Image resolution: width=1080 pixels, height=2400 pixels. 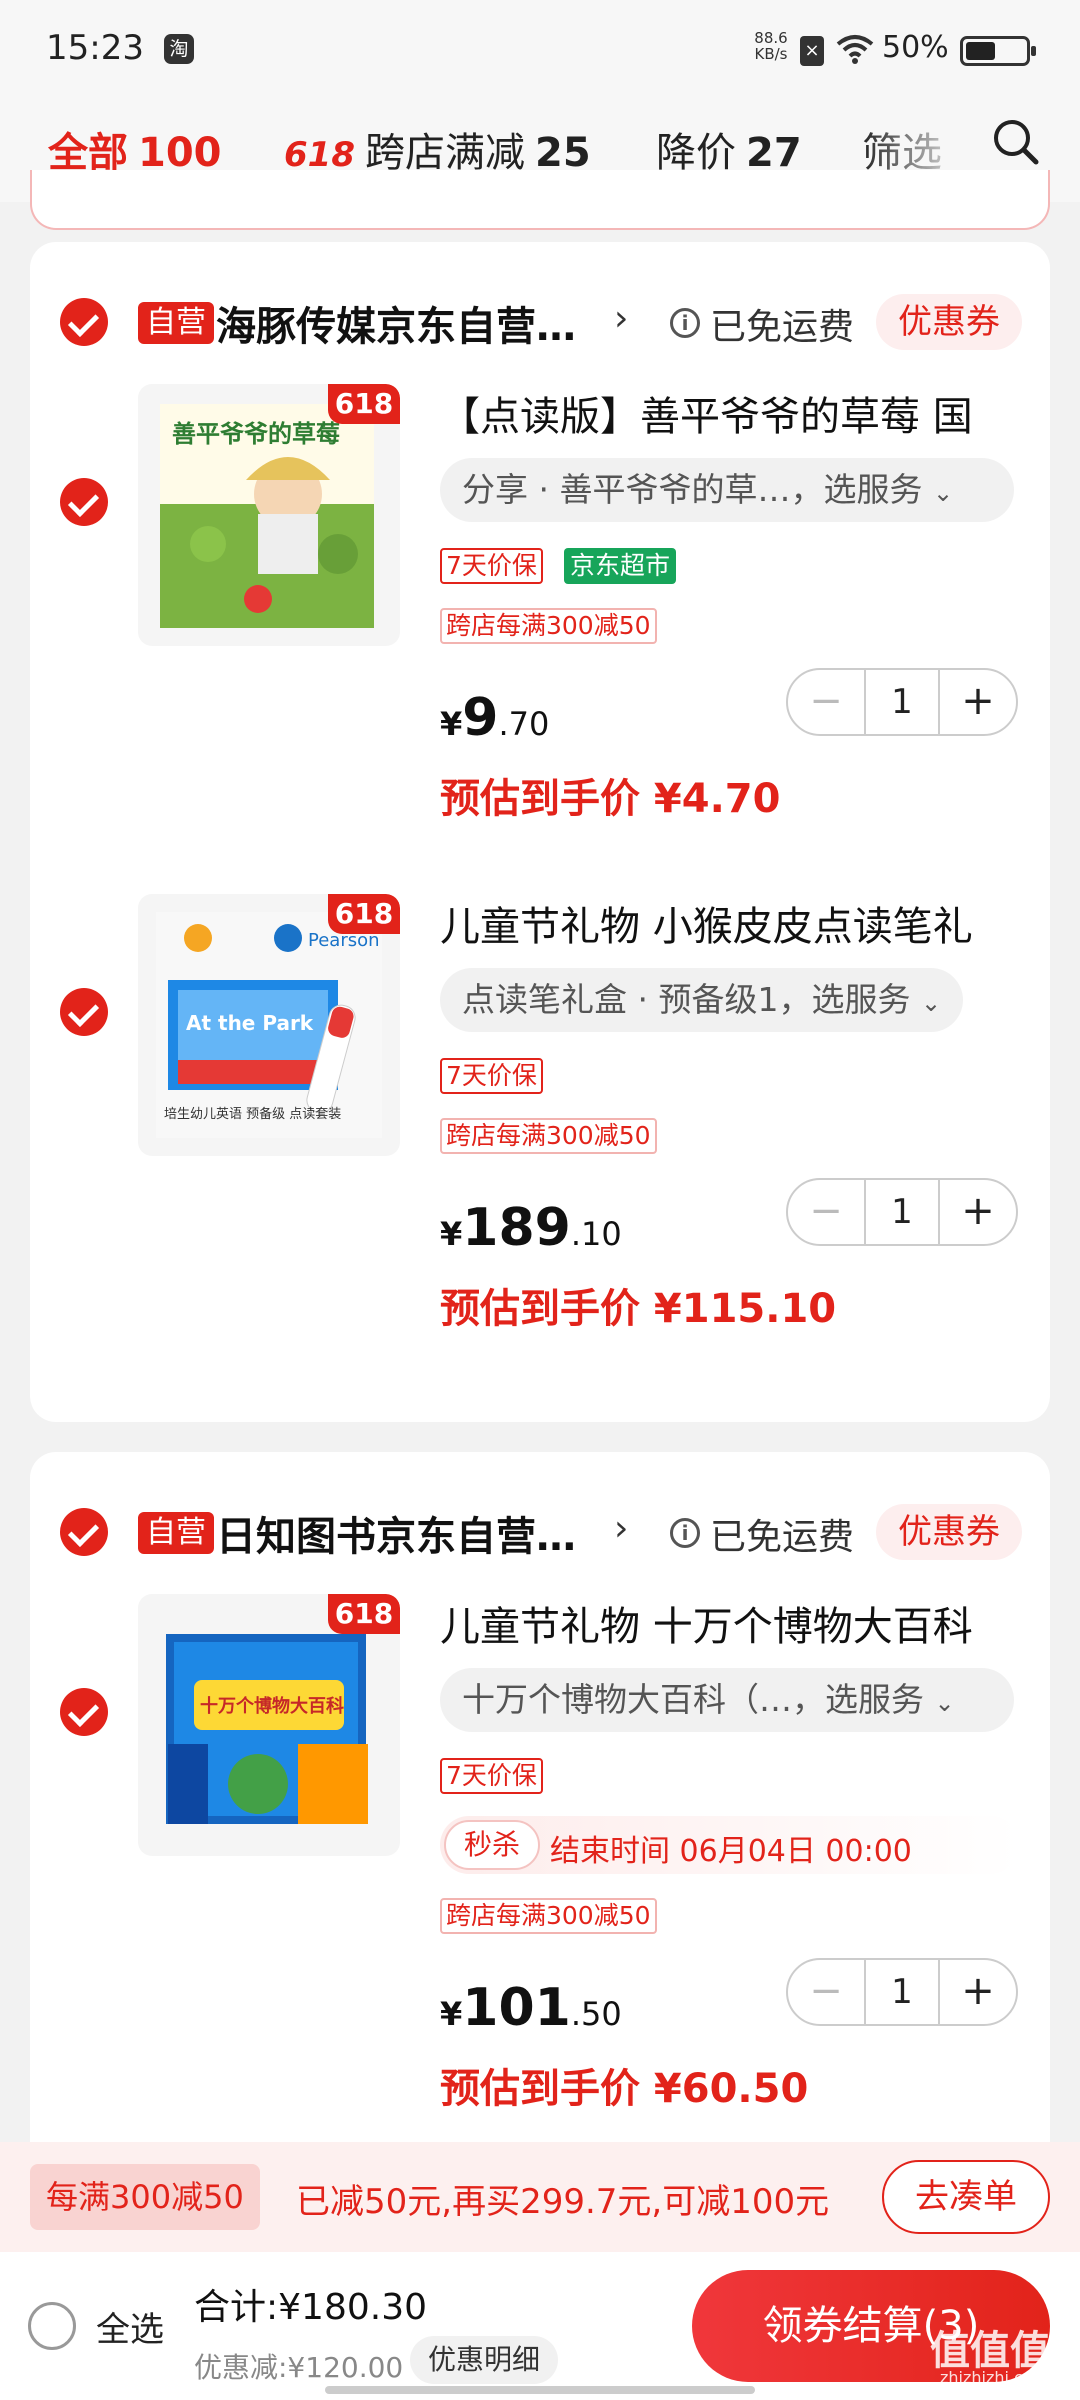 What do you see at coordinates (480, 718) in the screenshot?
I see `price-integer: 9` at bounding box center [480, 718].